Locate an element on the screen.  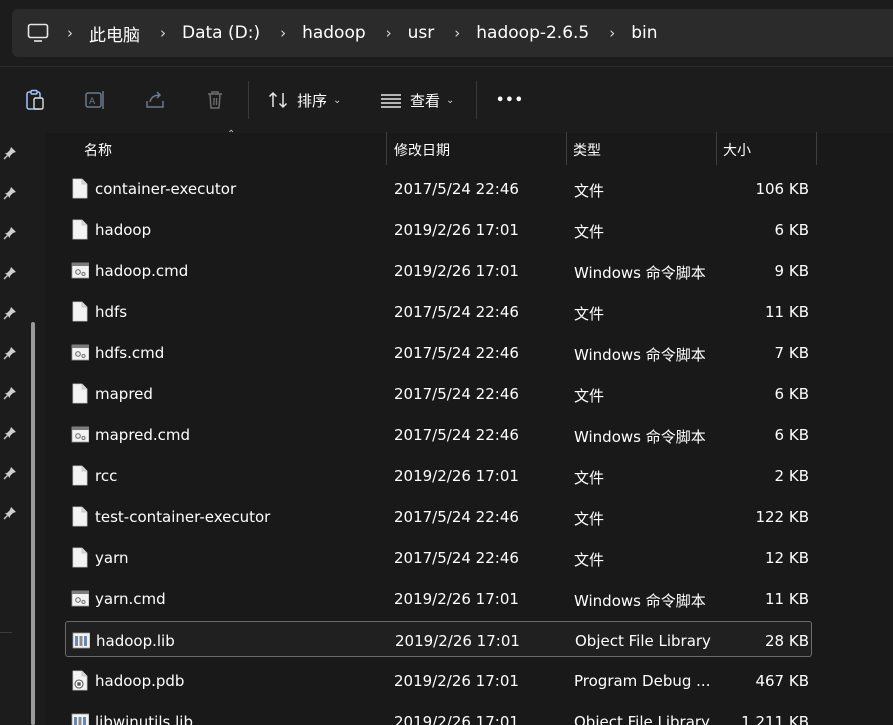
file-name: hdfs is located at coordinates (111, 312).